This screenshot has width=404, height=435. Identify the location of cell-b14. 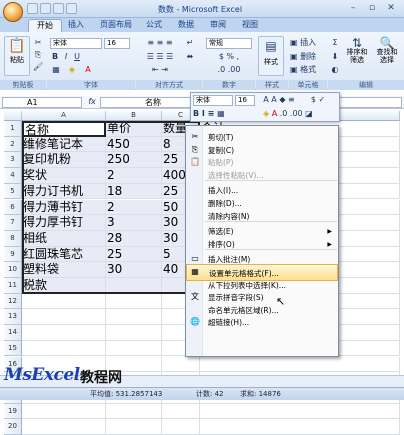
(134, 333).